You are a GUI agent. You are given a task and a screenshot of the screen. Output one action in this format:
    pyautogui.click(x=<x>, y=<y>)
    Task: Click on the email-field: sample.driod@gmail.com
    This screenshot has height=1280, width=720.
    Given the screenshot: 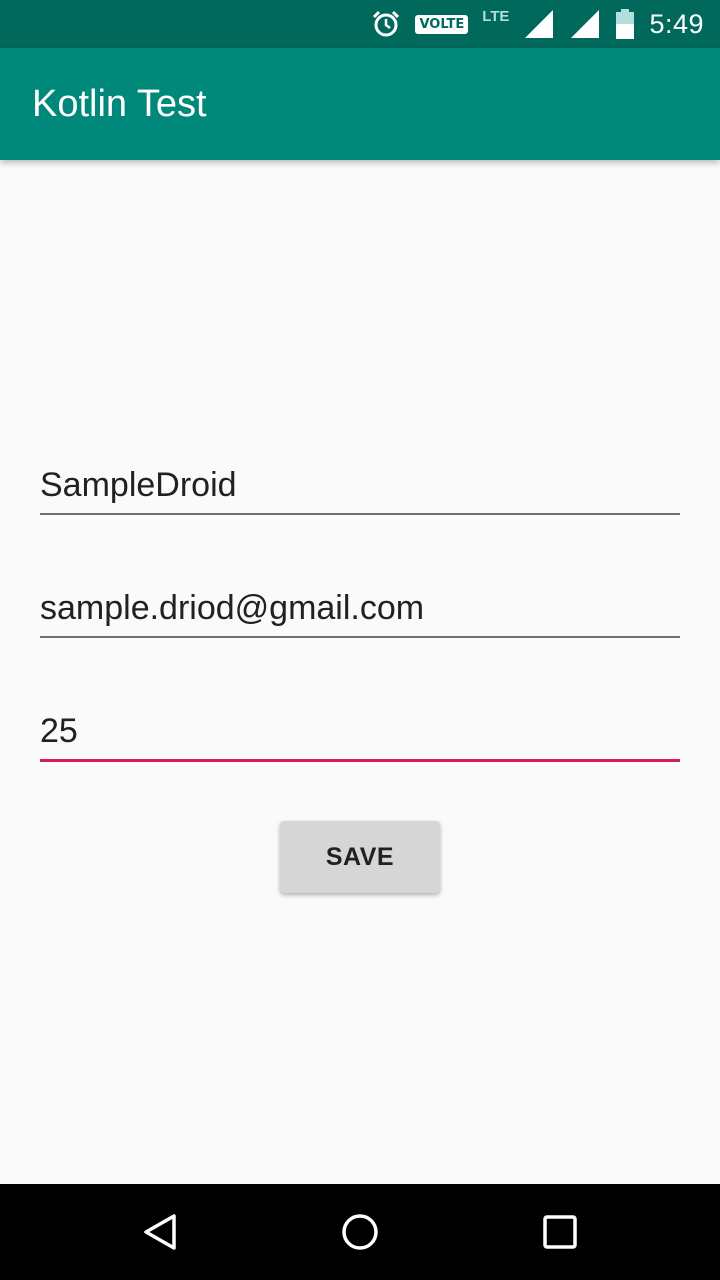 What is the action you would take?
    pyautogui.click(x=360, y=608)
    